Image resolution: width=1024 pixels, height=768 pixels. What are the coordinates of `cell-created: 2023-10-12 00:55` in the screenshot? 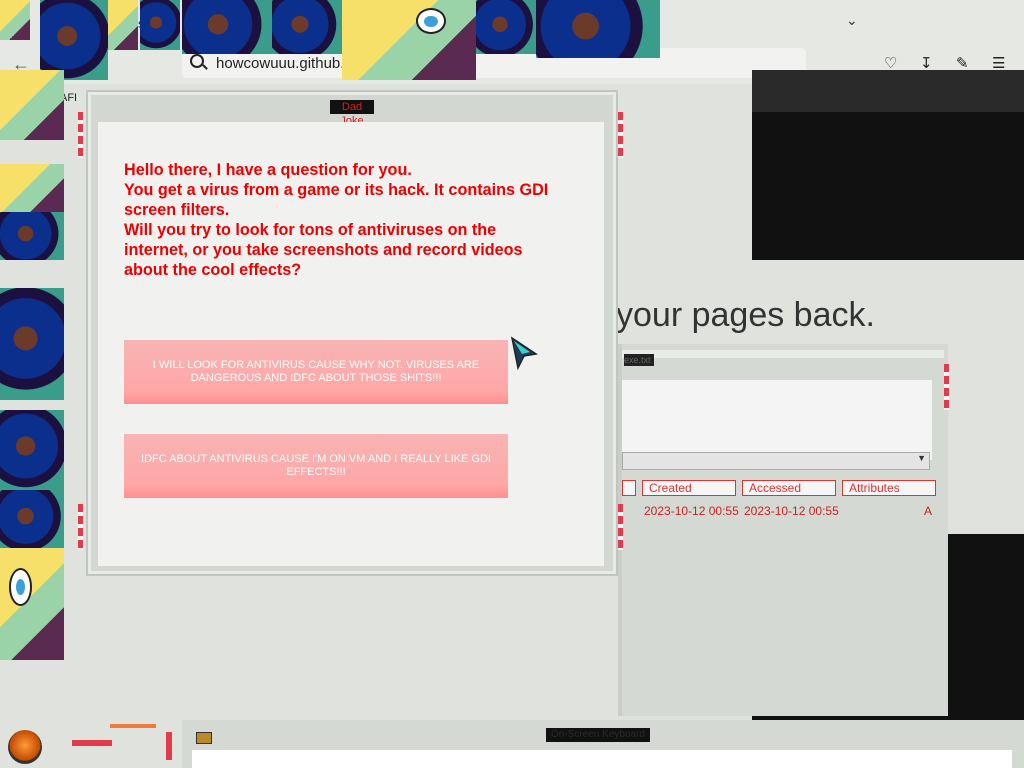 It's located at (691, 511).